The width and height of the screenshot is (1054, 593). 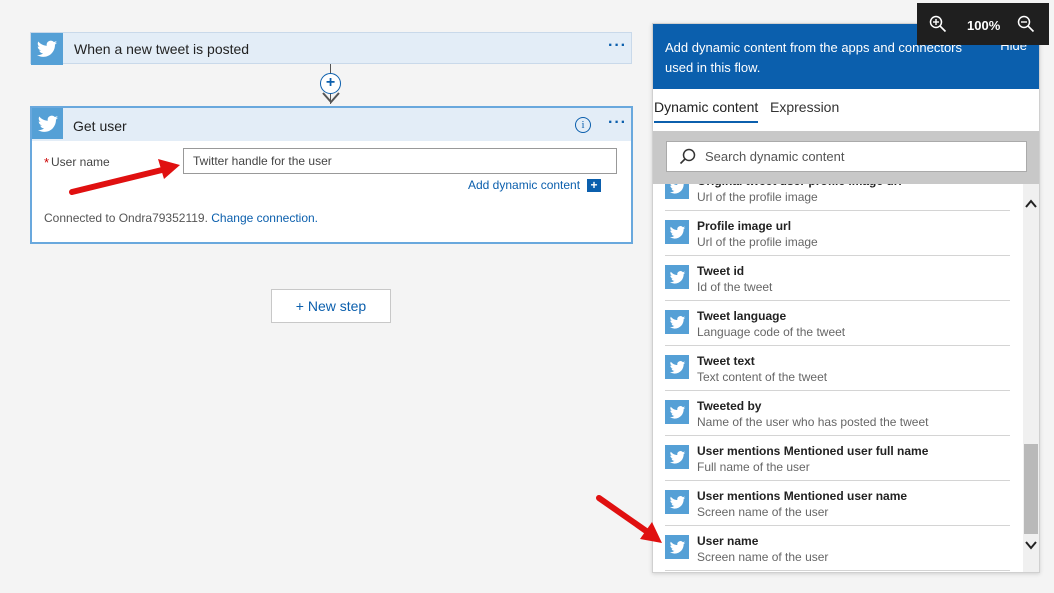 What do you see at coordinates (126, 218) in the screenshot?
I see `connection-text: Connected to Ondra79352119.` at bounding box center [126, 218].